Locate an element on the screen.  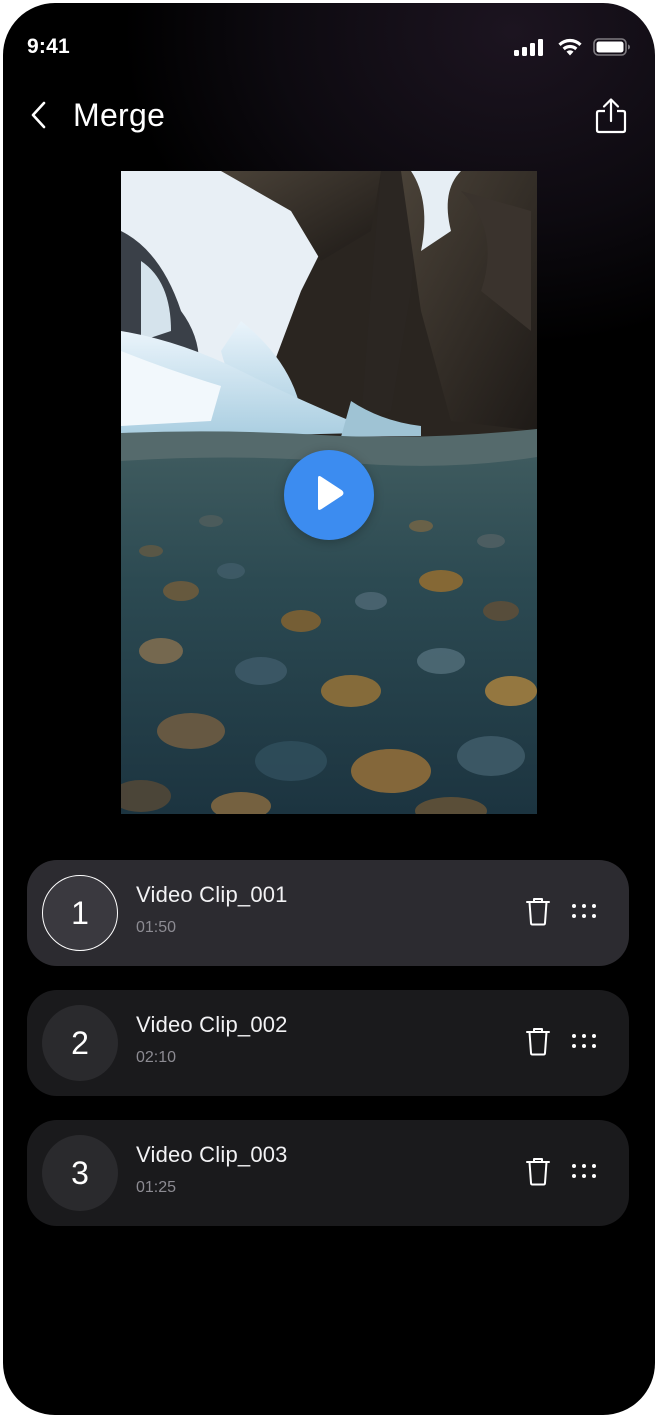
clip-item-2: 2 Video Clip_002 02:10 is located at coordinates (328, 1043).